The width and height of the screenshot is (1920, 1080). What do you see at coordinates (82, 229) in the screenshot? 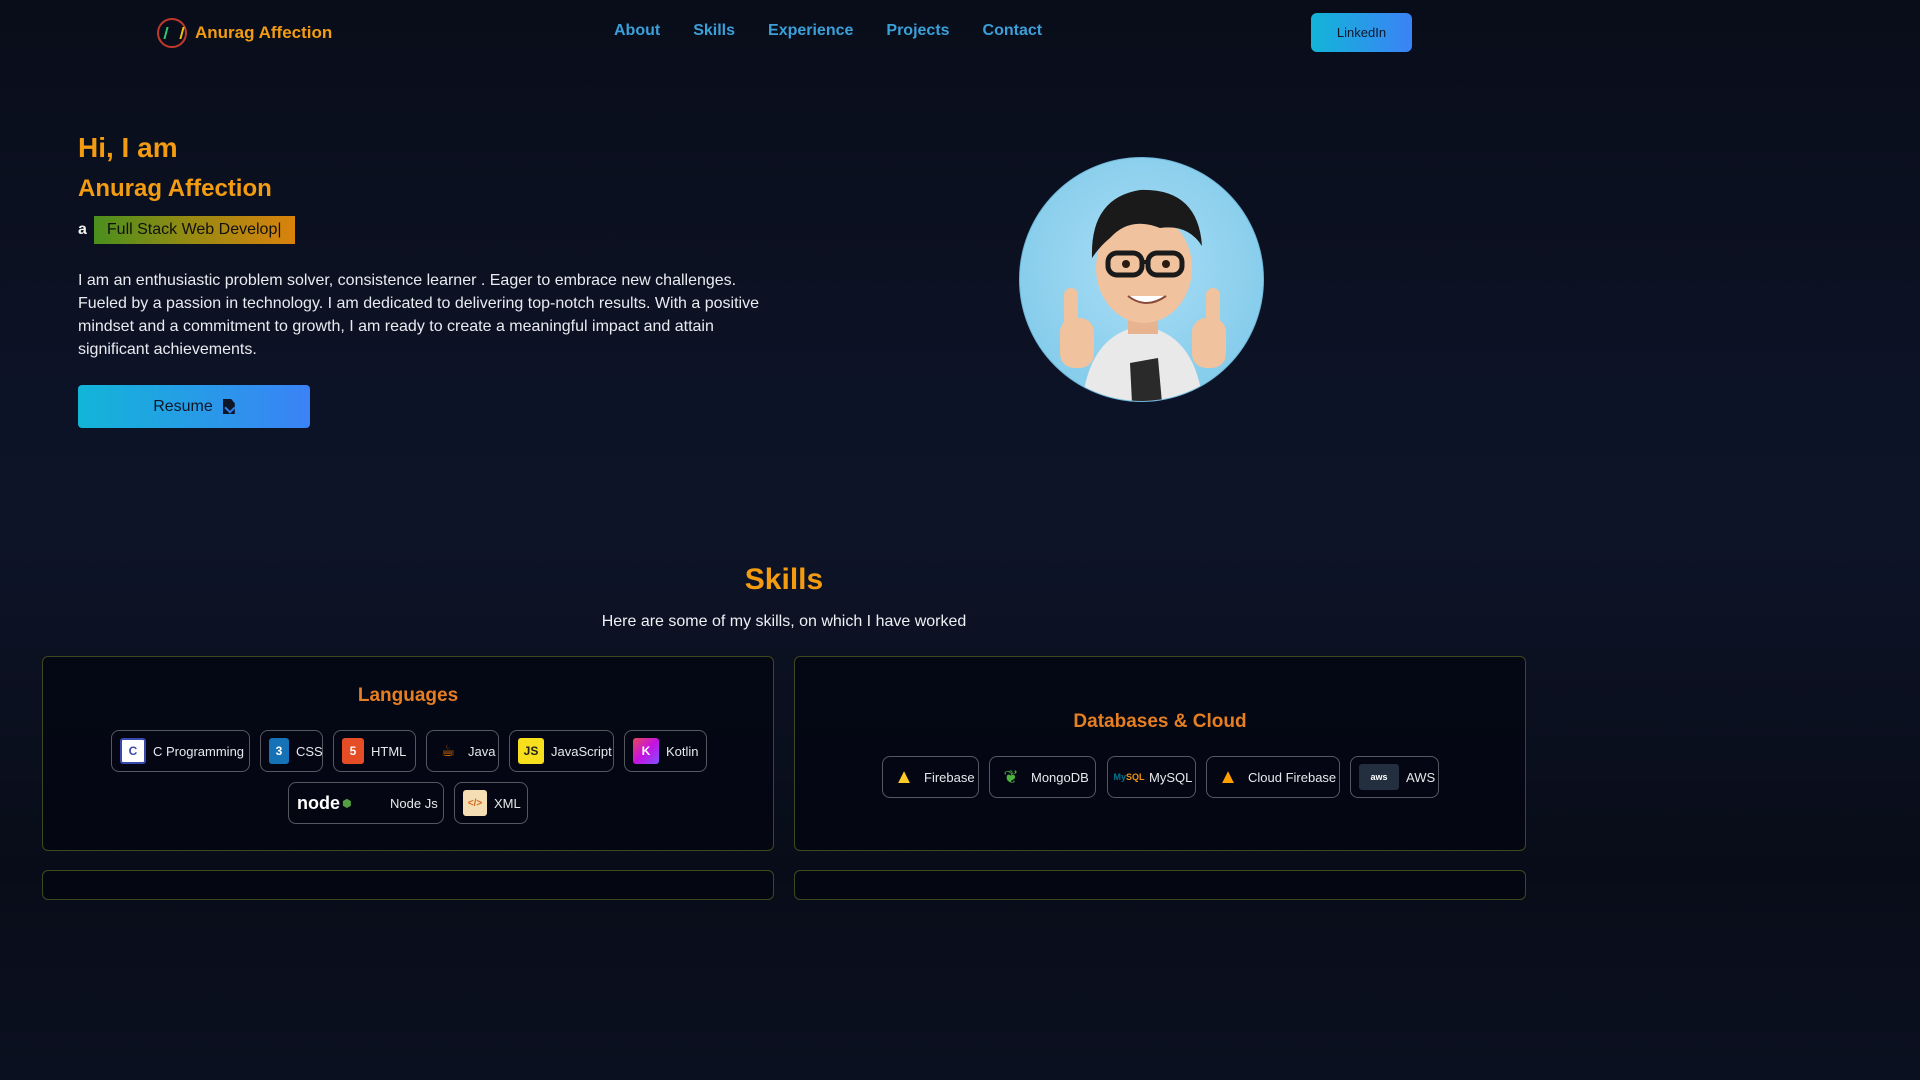
I see `role-prefix: a` at bounding box center [82, 229].